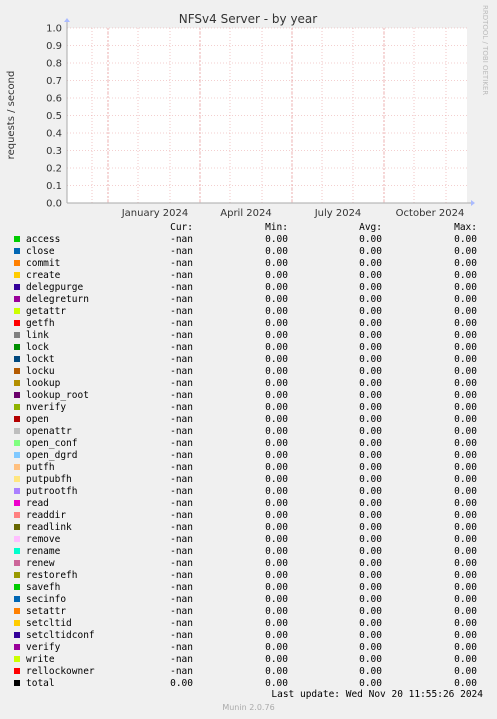 Image resolution: width=497 pixels, height=719 pixels. What do you see at coordinates (245, 213) in the screenshot?
I see `x-tick-label: April 2024` at bounding box center [245, 213].